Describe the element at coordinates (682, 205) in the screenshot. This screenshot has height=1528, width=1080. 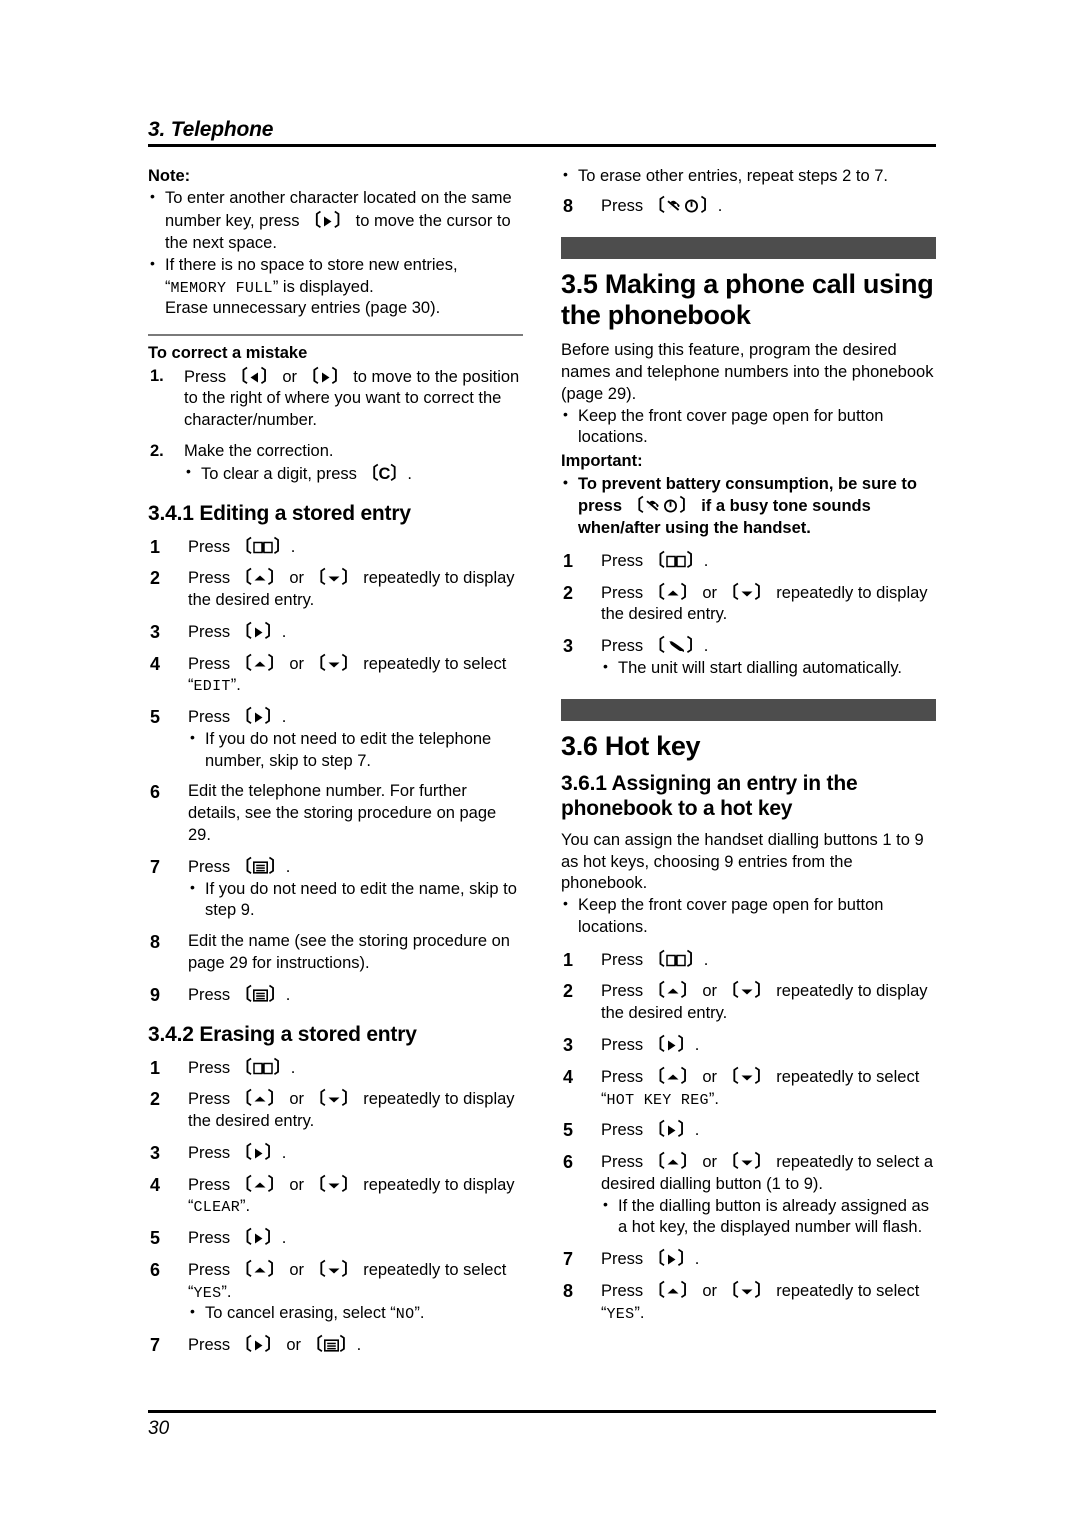
I see `key-off-power: 〔〕` at that location.